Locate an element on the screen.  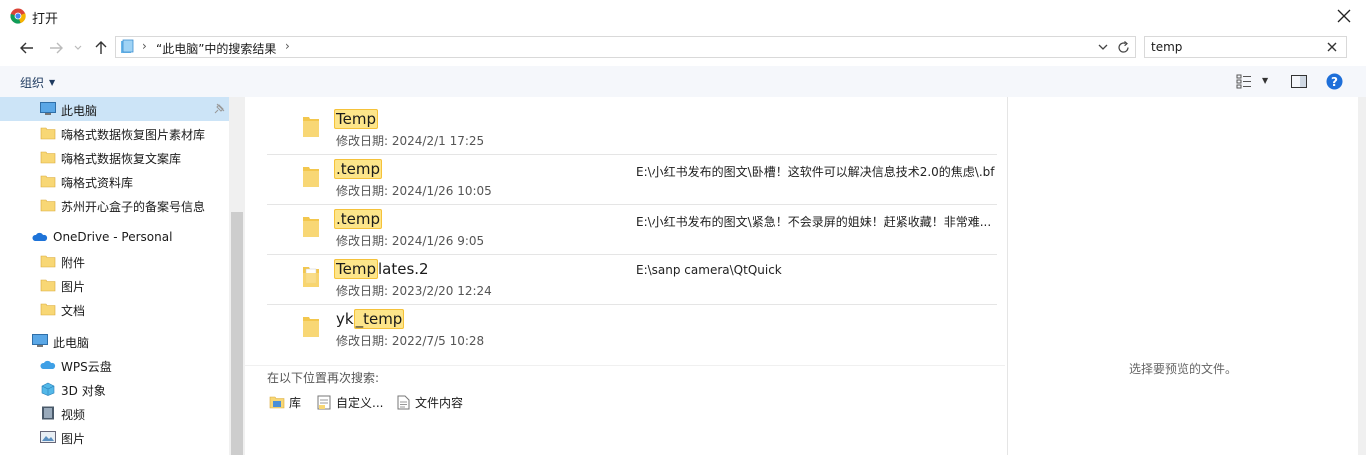
file-name: Temp is located at coordinates (356, 119).